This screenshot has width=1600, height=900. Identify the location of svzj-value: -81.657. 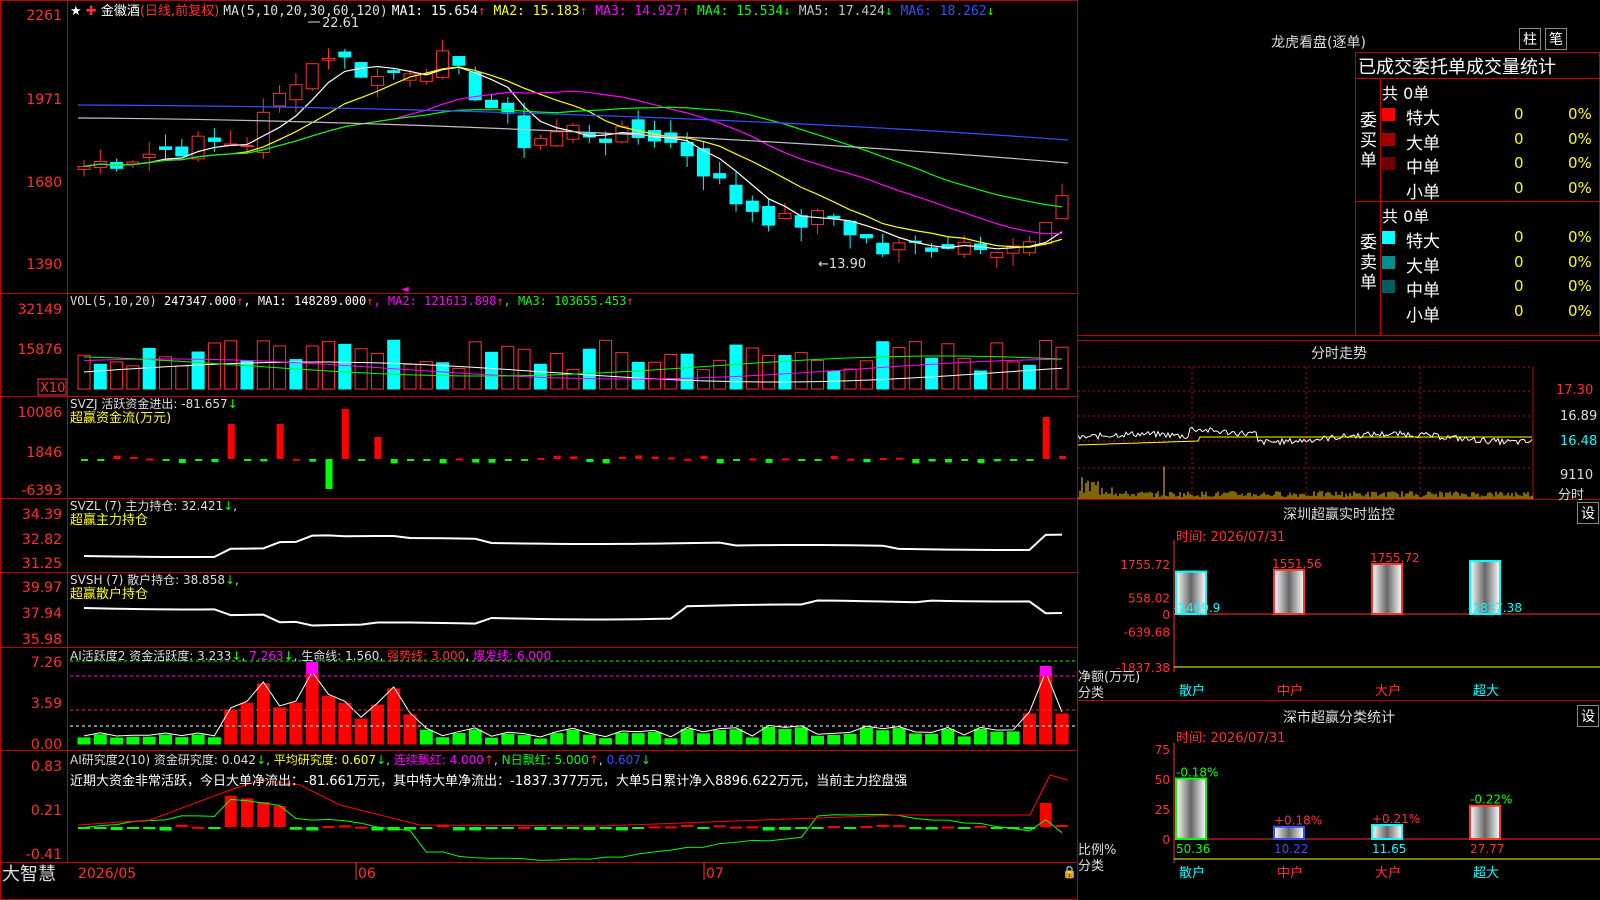
(204, 404).